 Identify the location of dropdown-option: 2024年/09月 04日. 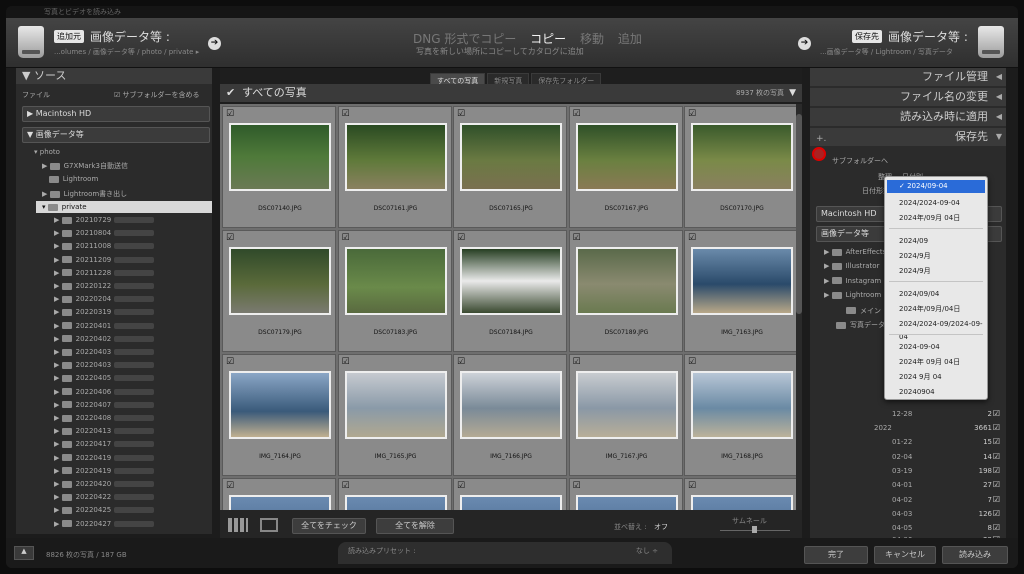
(936, 218).